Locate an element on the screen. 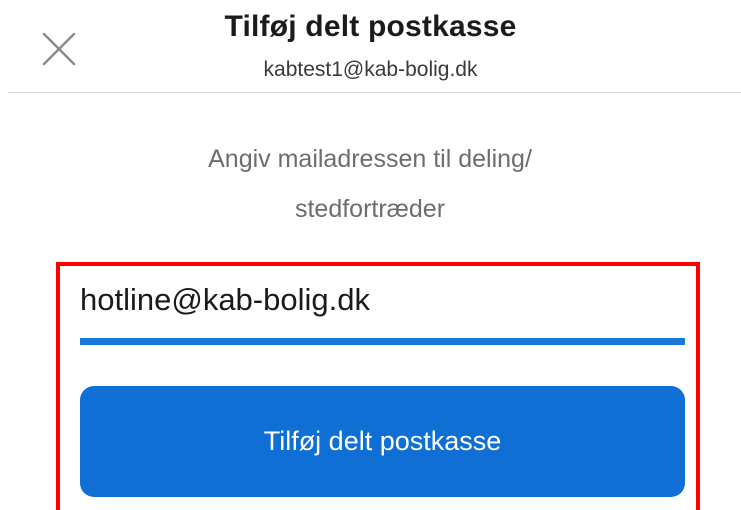 The width and height of the screenshot is (741, 510). email-input is located at coordinates (382, 300).